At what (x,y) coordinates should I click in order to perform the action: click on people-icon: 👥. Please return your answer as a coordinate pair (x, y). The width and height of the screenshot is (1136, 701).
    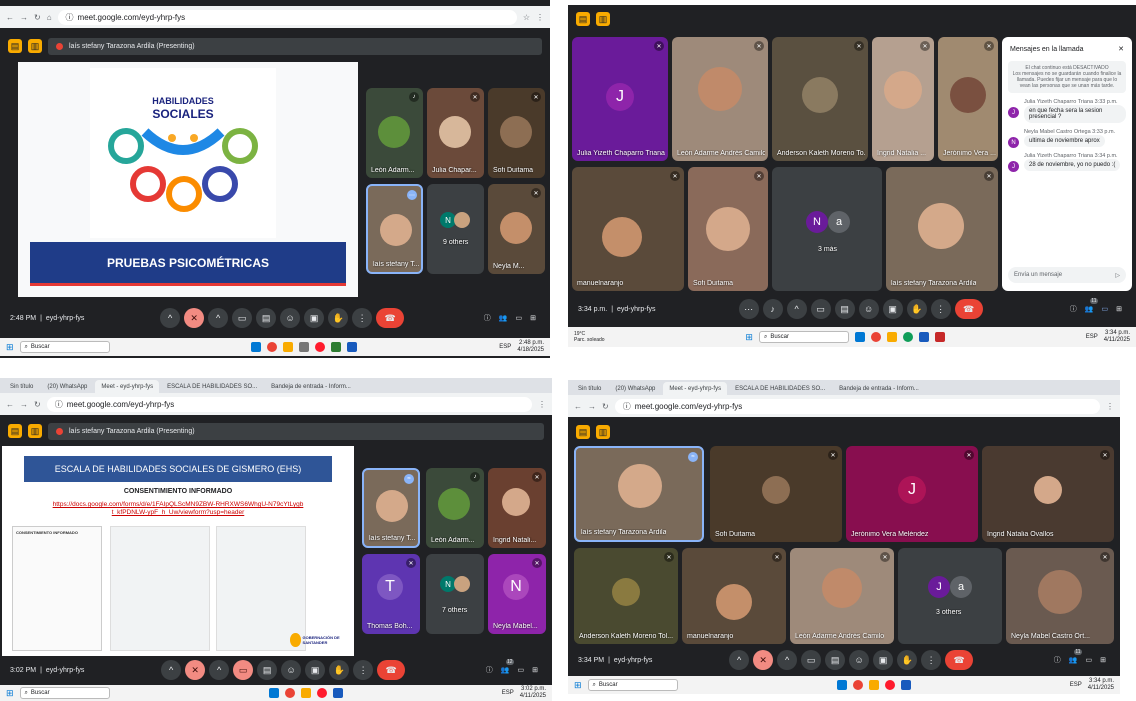
    Looking at the image, I should click on (503, 318).